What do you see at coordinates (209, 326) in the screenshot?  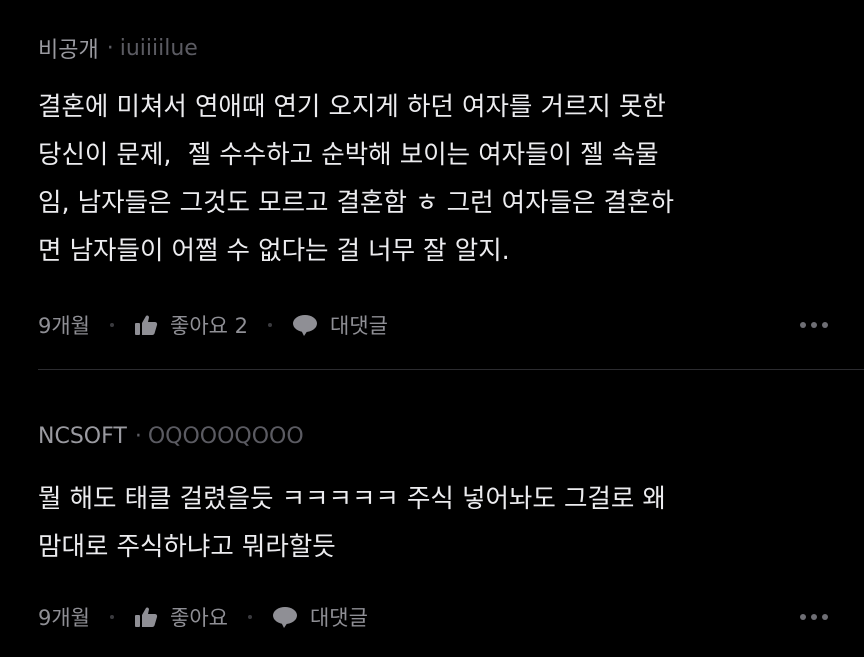 I see `like-label: 좋아요 2` at bounding box center [209, 326].